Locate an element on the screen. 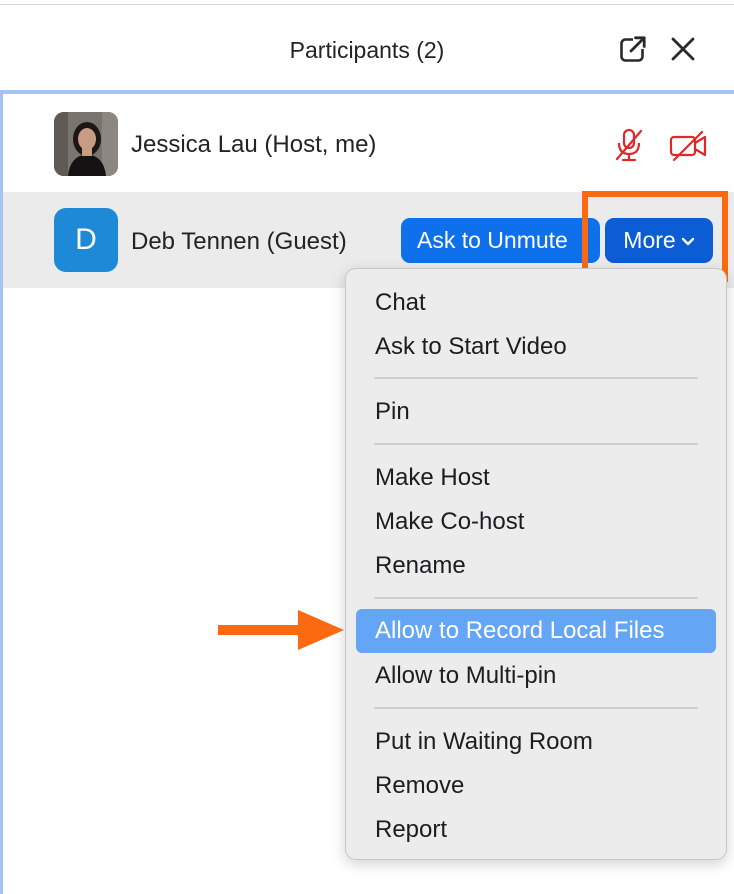 This screenshot has height=894, width=734. participant-row: Jessica Lau (Host, me) is located at coordinates (368, 145).